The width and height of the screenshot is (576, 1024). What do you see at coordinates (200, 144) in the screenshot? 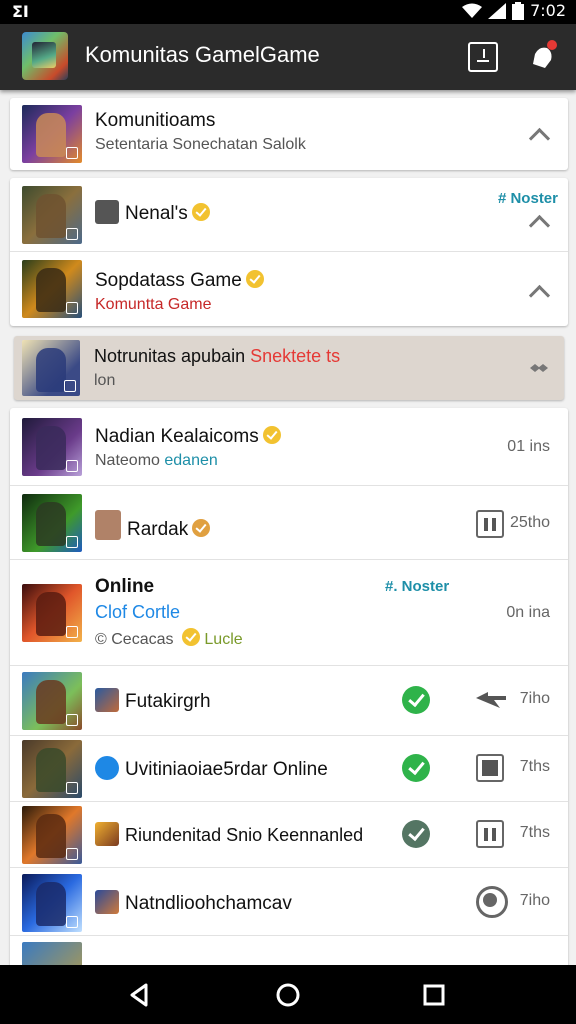
I see `pinned-subtitle: Setentaria Sonechatan Salolk` at bounding box center [200, 144].